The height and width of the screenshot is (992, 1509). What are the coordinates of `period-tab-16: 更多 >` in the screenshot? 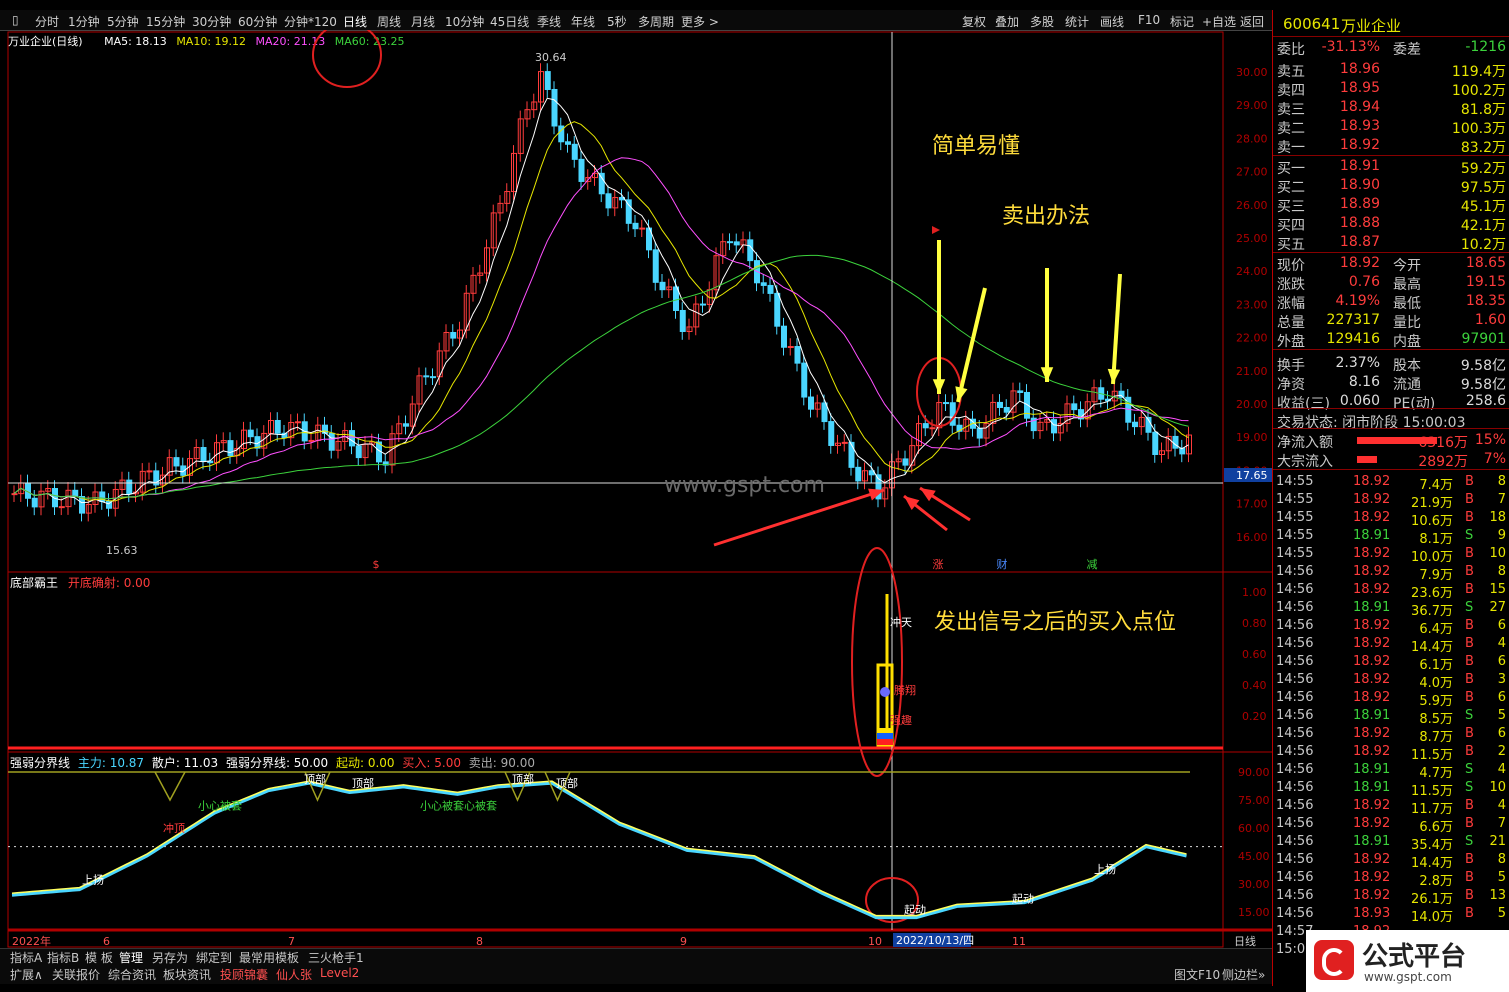 It's located at (700, 21).